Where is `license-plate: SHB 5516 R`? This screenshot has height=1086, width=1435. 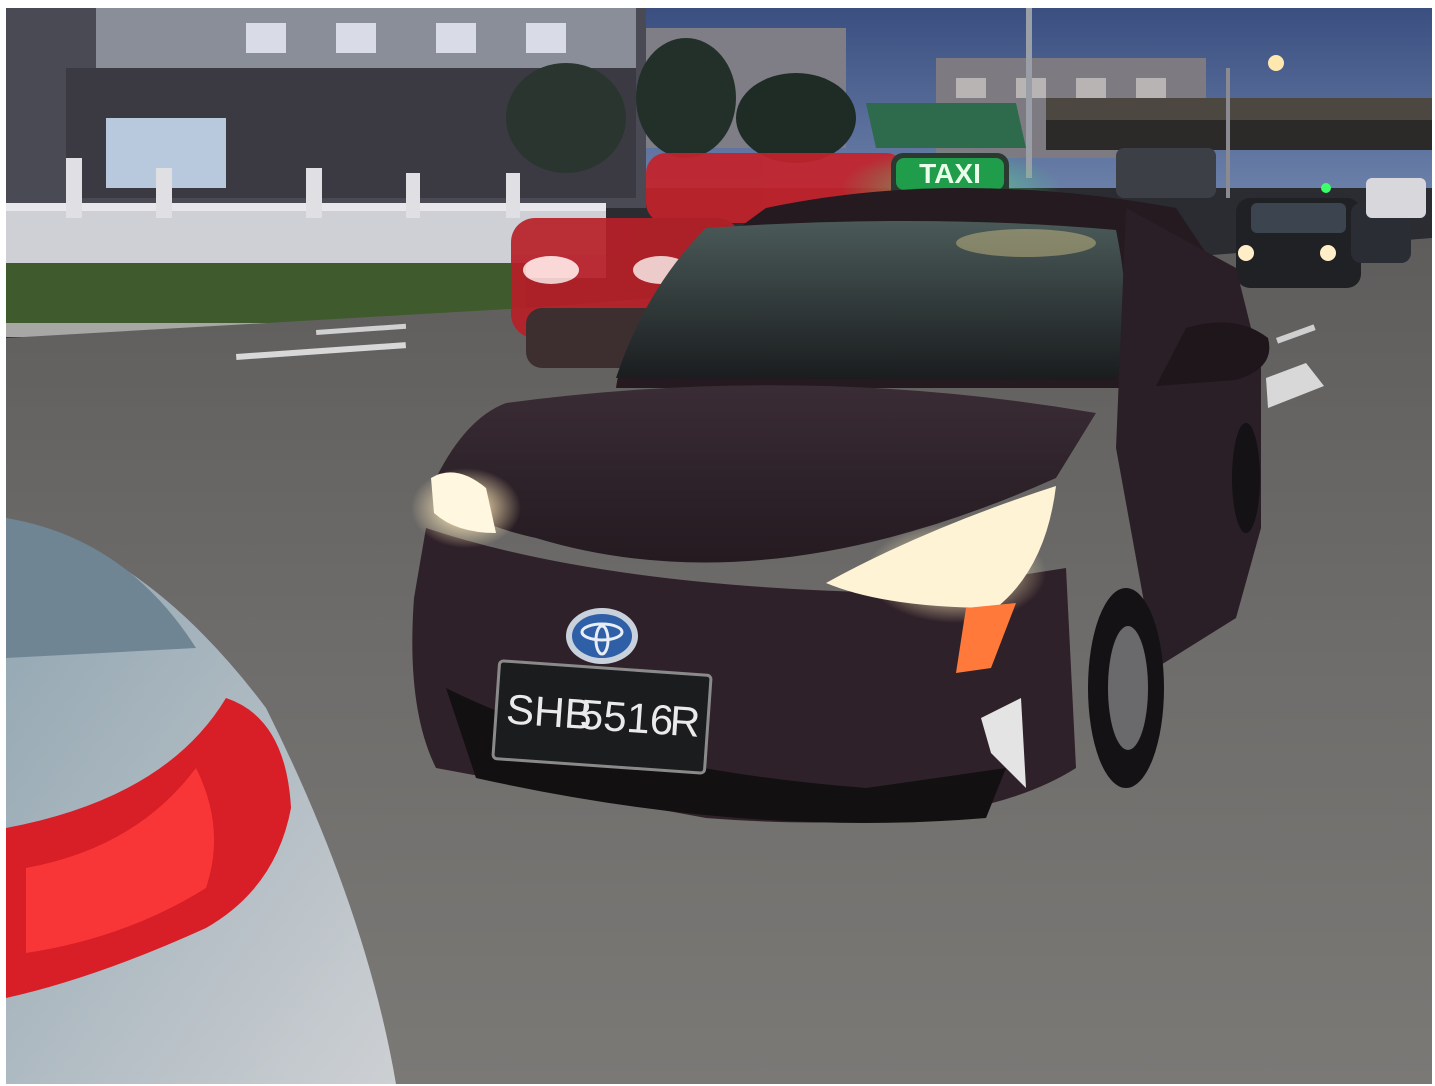 license-plate: SHB 5516 R is located at coordinates (602, 717).